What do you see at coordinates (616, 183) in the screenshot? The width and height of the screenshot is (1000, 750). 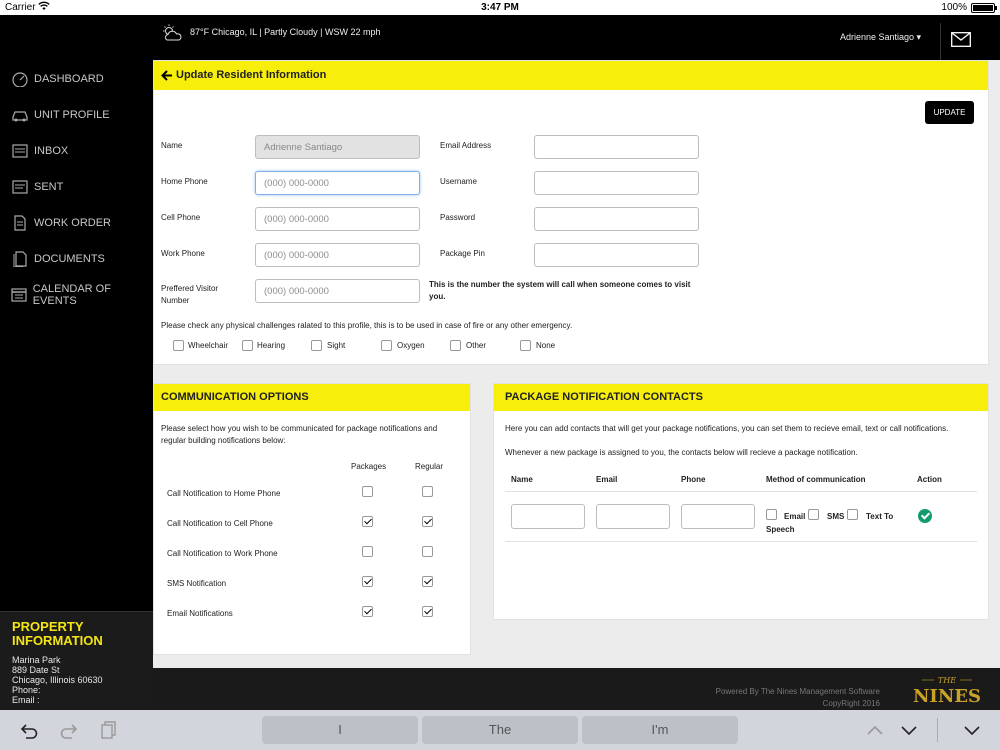 I see `username-field` at bounding box center [616, 183].